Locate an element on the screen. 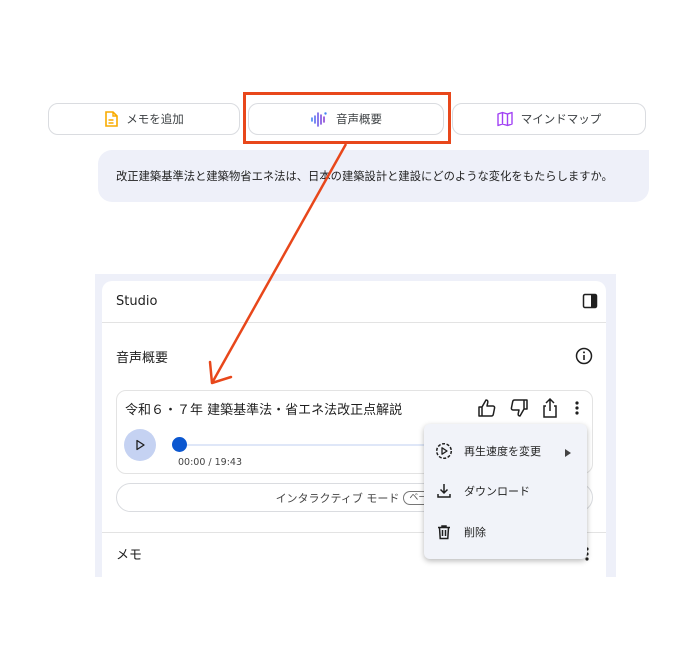 The height and width of the screenshot is (649, 700). menu-item-playback-speed: 再生速度を変更 is located at coordinates (505, 451).